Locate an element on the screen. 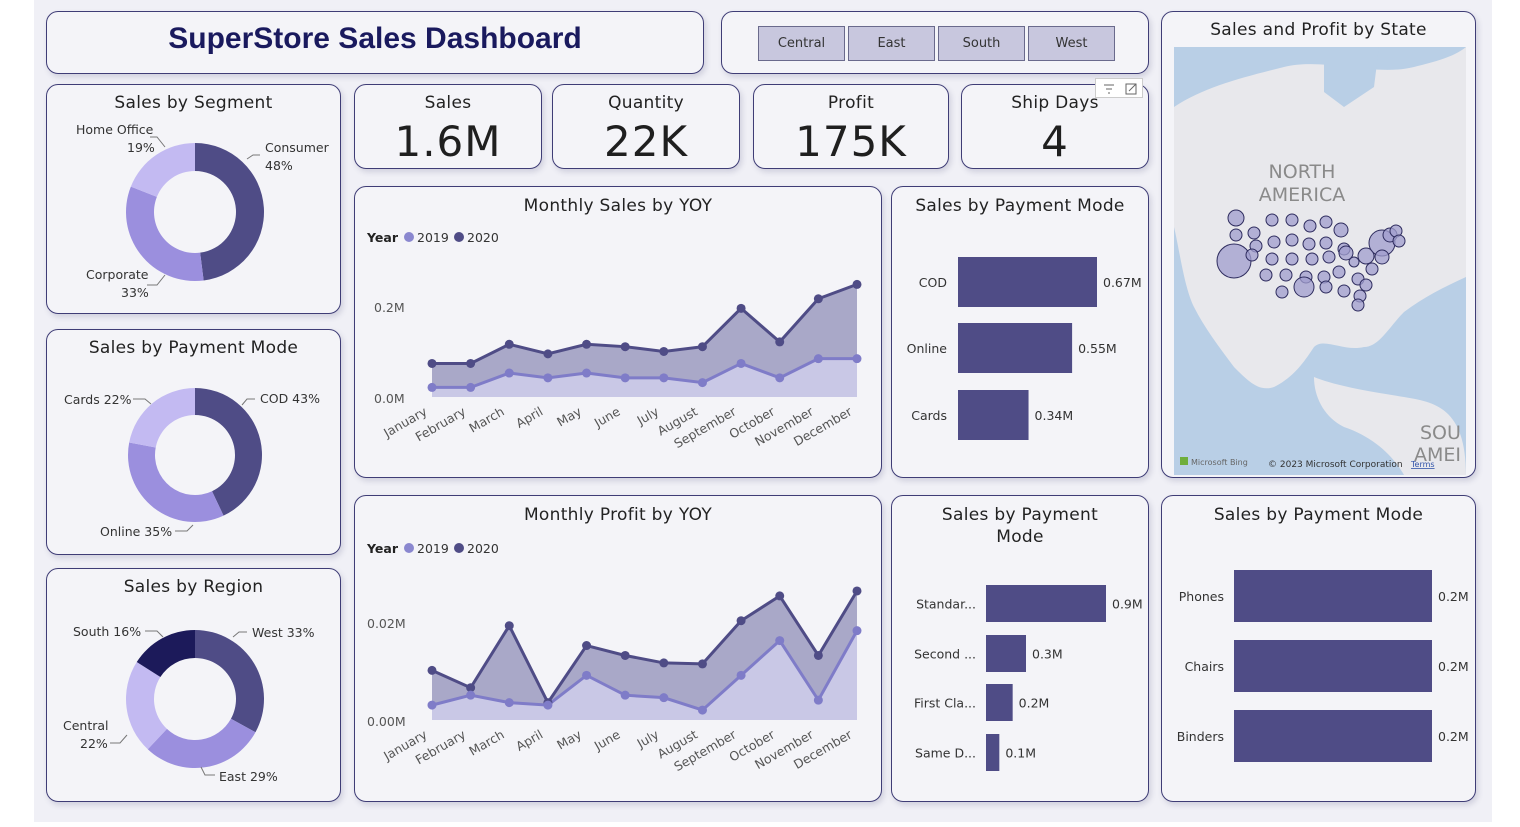 Image resolution: width=1520 pixels, height=827 pixels. region-button-east: East is located at coordinates (891, 43).